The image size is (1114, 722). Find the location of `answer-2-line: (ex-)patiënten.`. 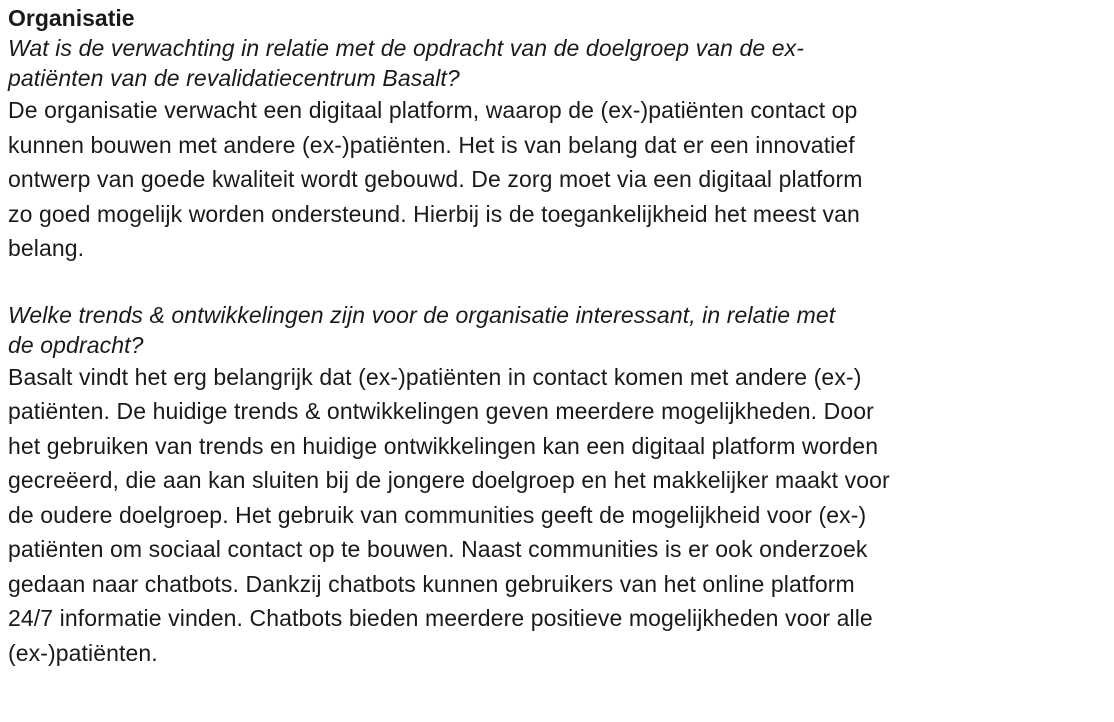

answer-2-line: (ex-)patiënten. is located at coordinates (83, 652).